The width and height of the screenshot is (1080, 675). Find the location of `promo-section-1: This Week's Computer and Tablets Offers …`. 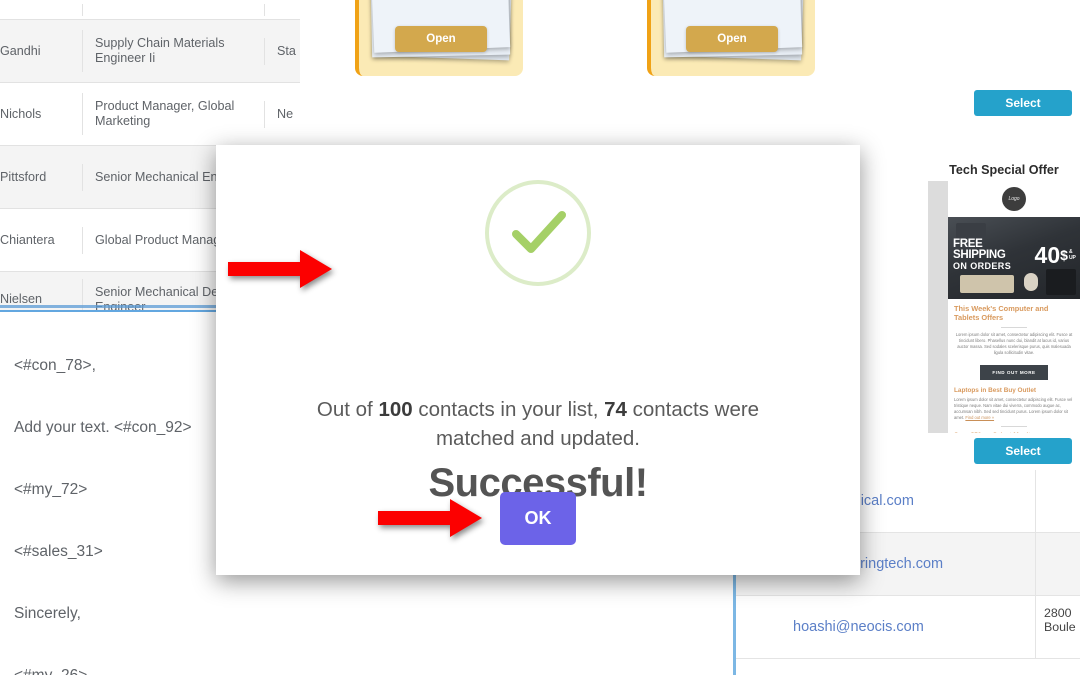

promo-section-1: This Week's Computer and Tablets Offers … is located at coordinates (1014, 342).